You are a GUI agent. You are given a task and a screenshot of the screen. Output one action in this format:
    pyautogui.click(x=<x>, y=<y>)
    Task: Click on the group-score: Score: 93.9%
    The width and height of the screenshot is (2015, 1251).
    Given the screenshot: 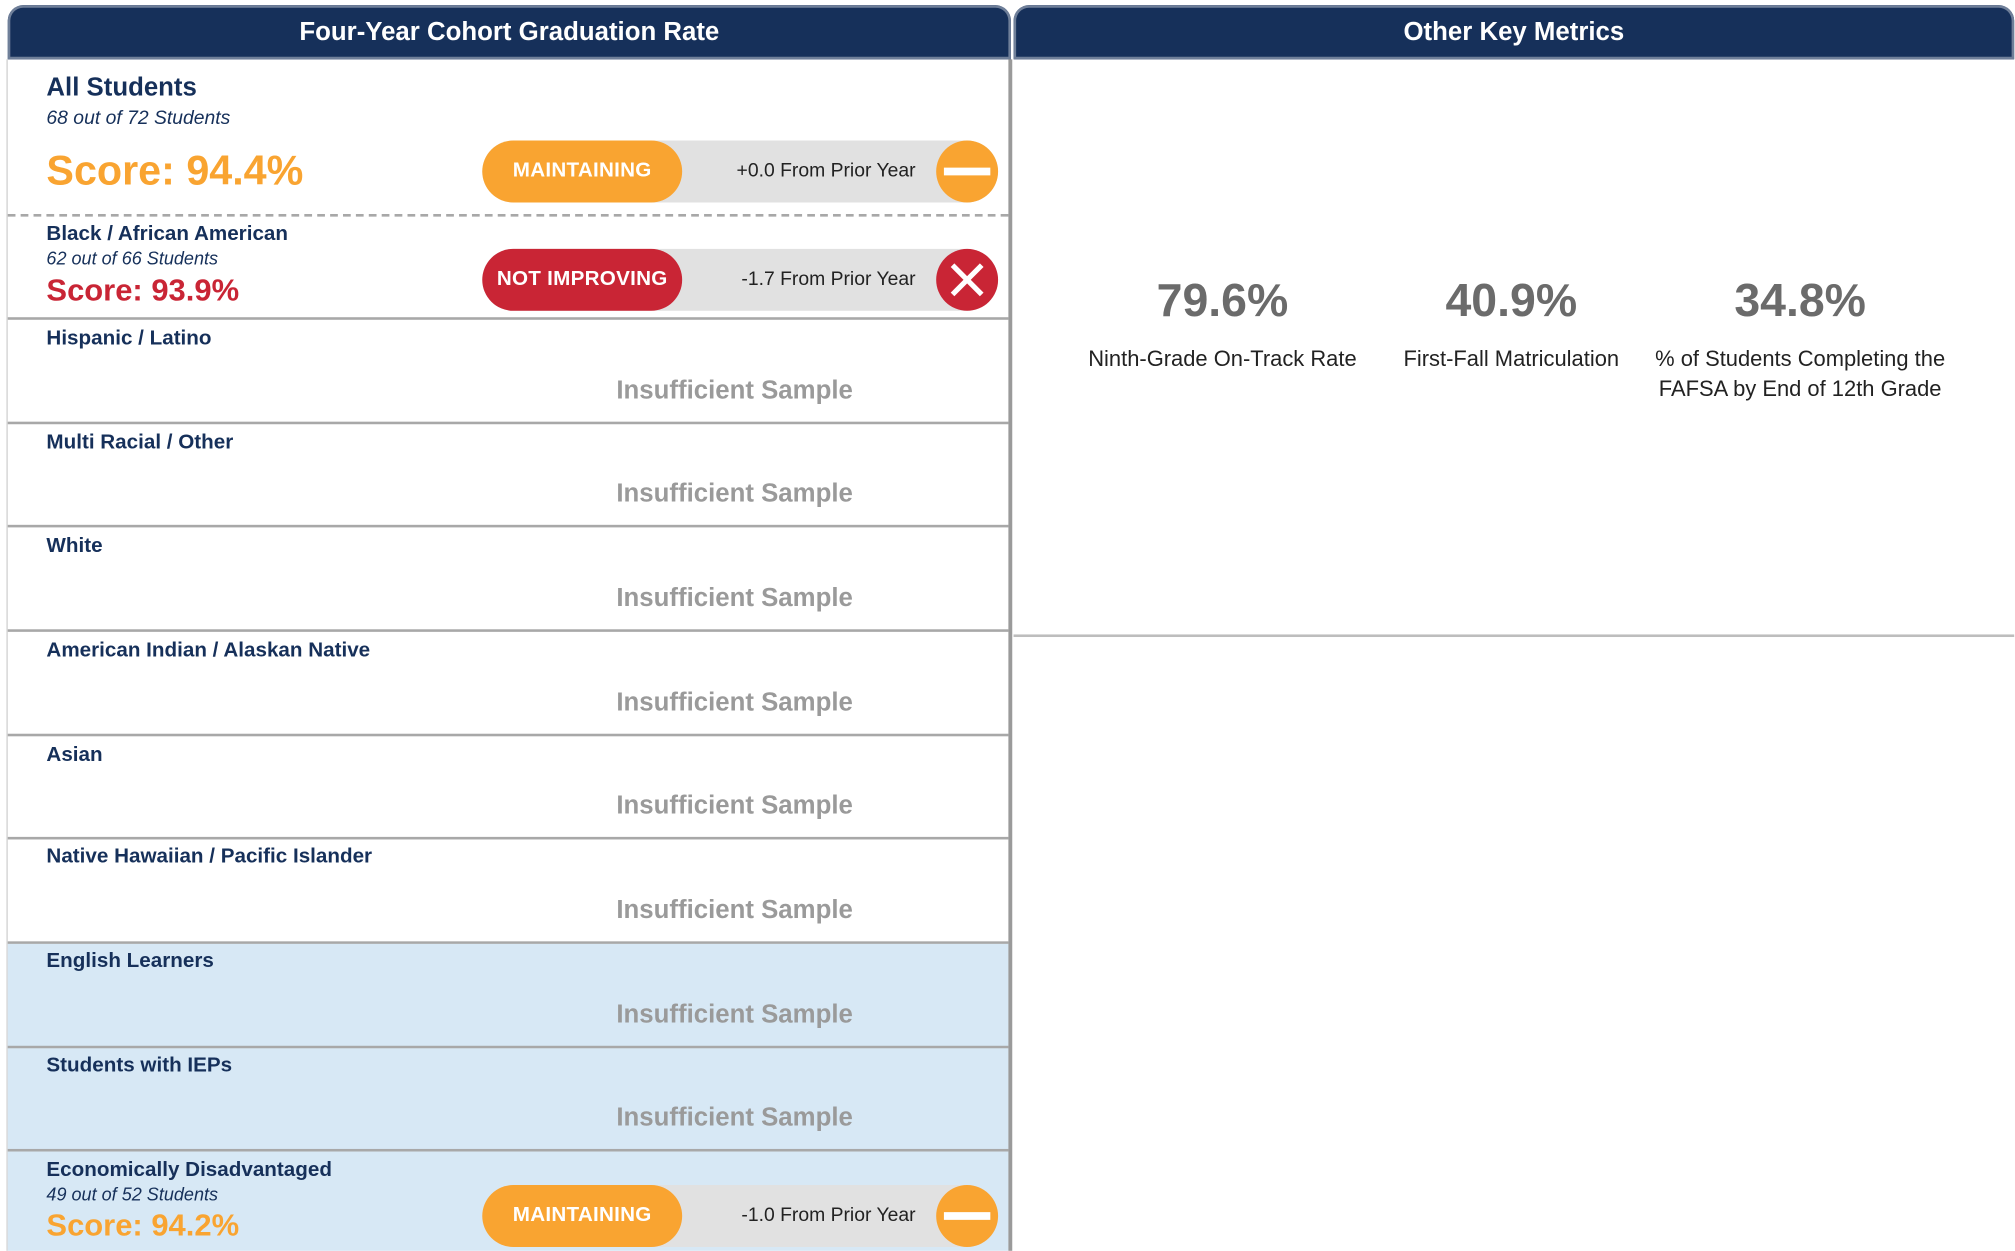 What is the action you would take?
    pyautogui.click(x=143, y=291)
    